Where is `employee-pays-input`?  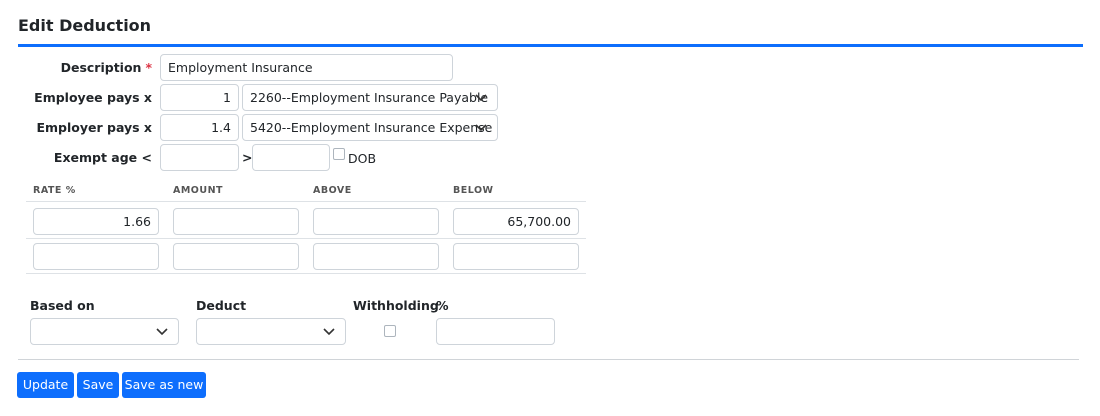 employee-pays-input is located at coordinates (199, 97).